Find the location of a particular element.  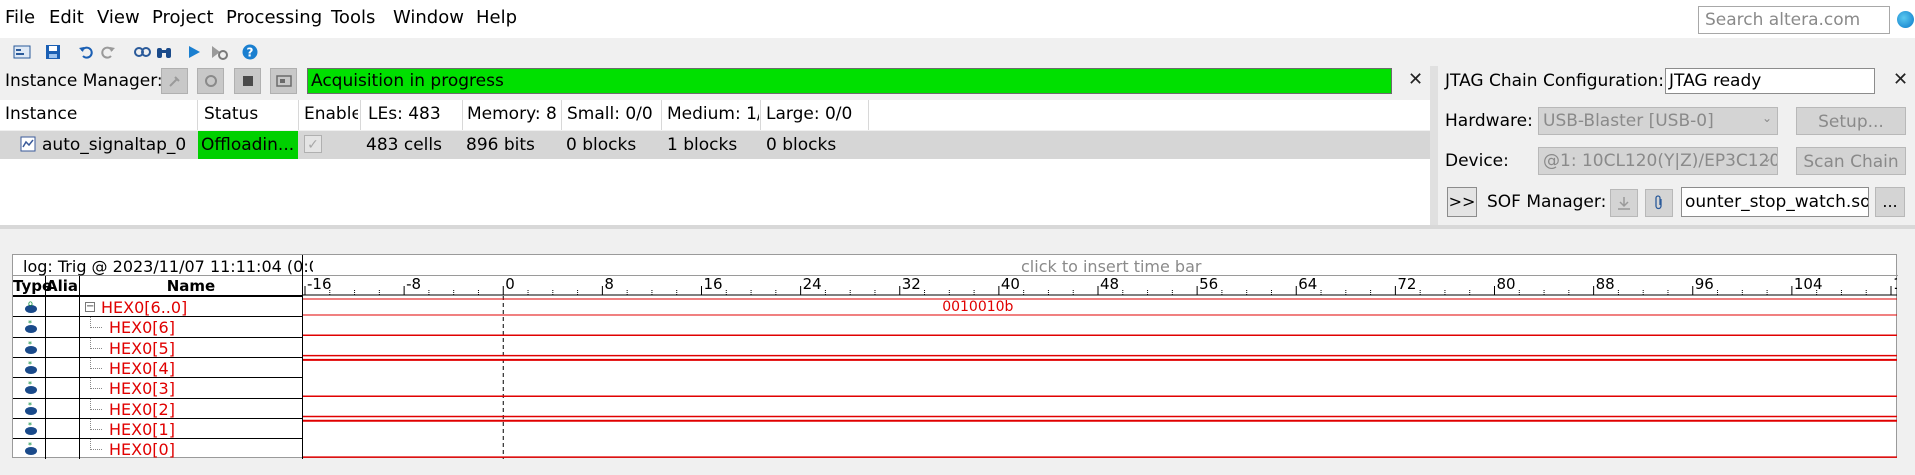

signal-name: HEX0[3] is located at coordinates (142, 389).